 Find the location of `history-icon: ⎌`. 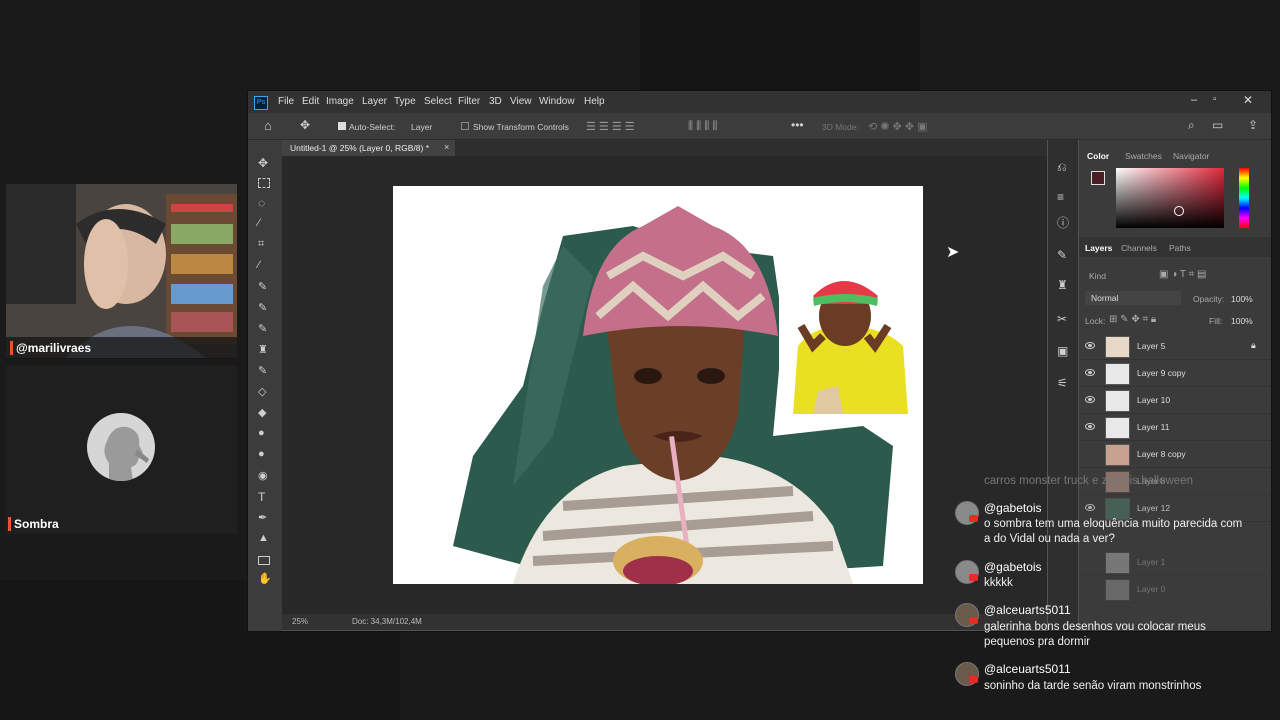

history-icon: ⎌ is located at coordinates (1062, 167).